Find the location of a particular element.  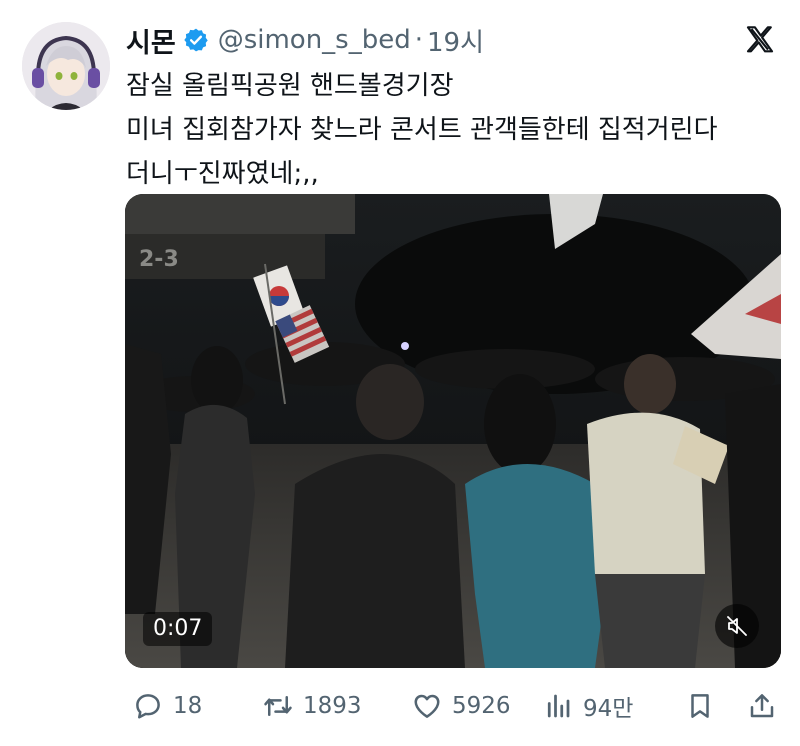

retweet-arrows-icon is located at coordinates (278, 706).